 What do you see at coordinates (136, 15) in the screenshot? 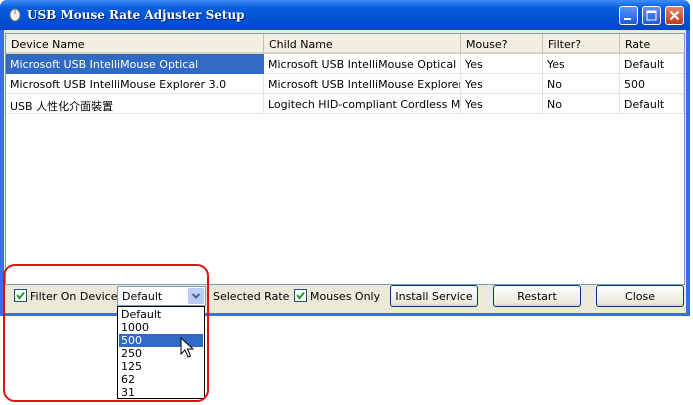
I see `window-title: USB Mouse Rate Adjuster Setup` at bounding box center [136, 15].